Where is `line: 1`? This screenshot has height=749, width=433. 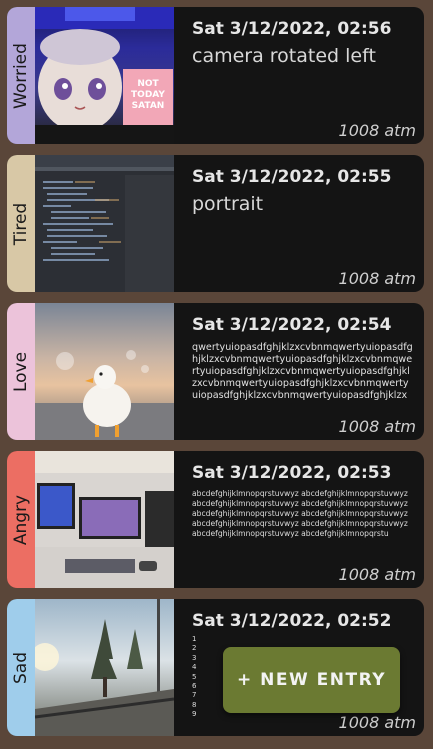
line: 1 is located at coordinates (194, 639).